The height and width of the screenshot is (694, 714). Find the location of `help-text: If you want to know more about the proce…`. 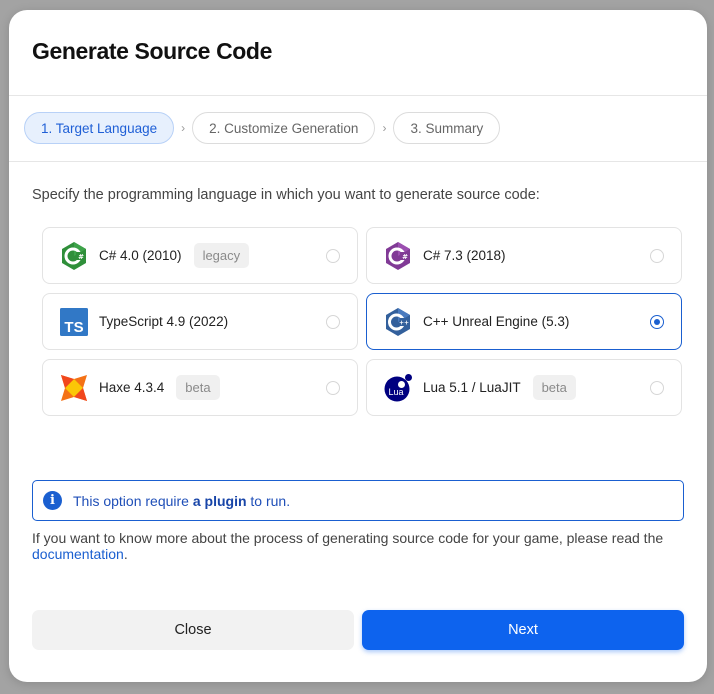

help-text: If you want to know more about the proce… is located at coordinates (348, 546).